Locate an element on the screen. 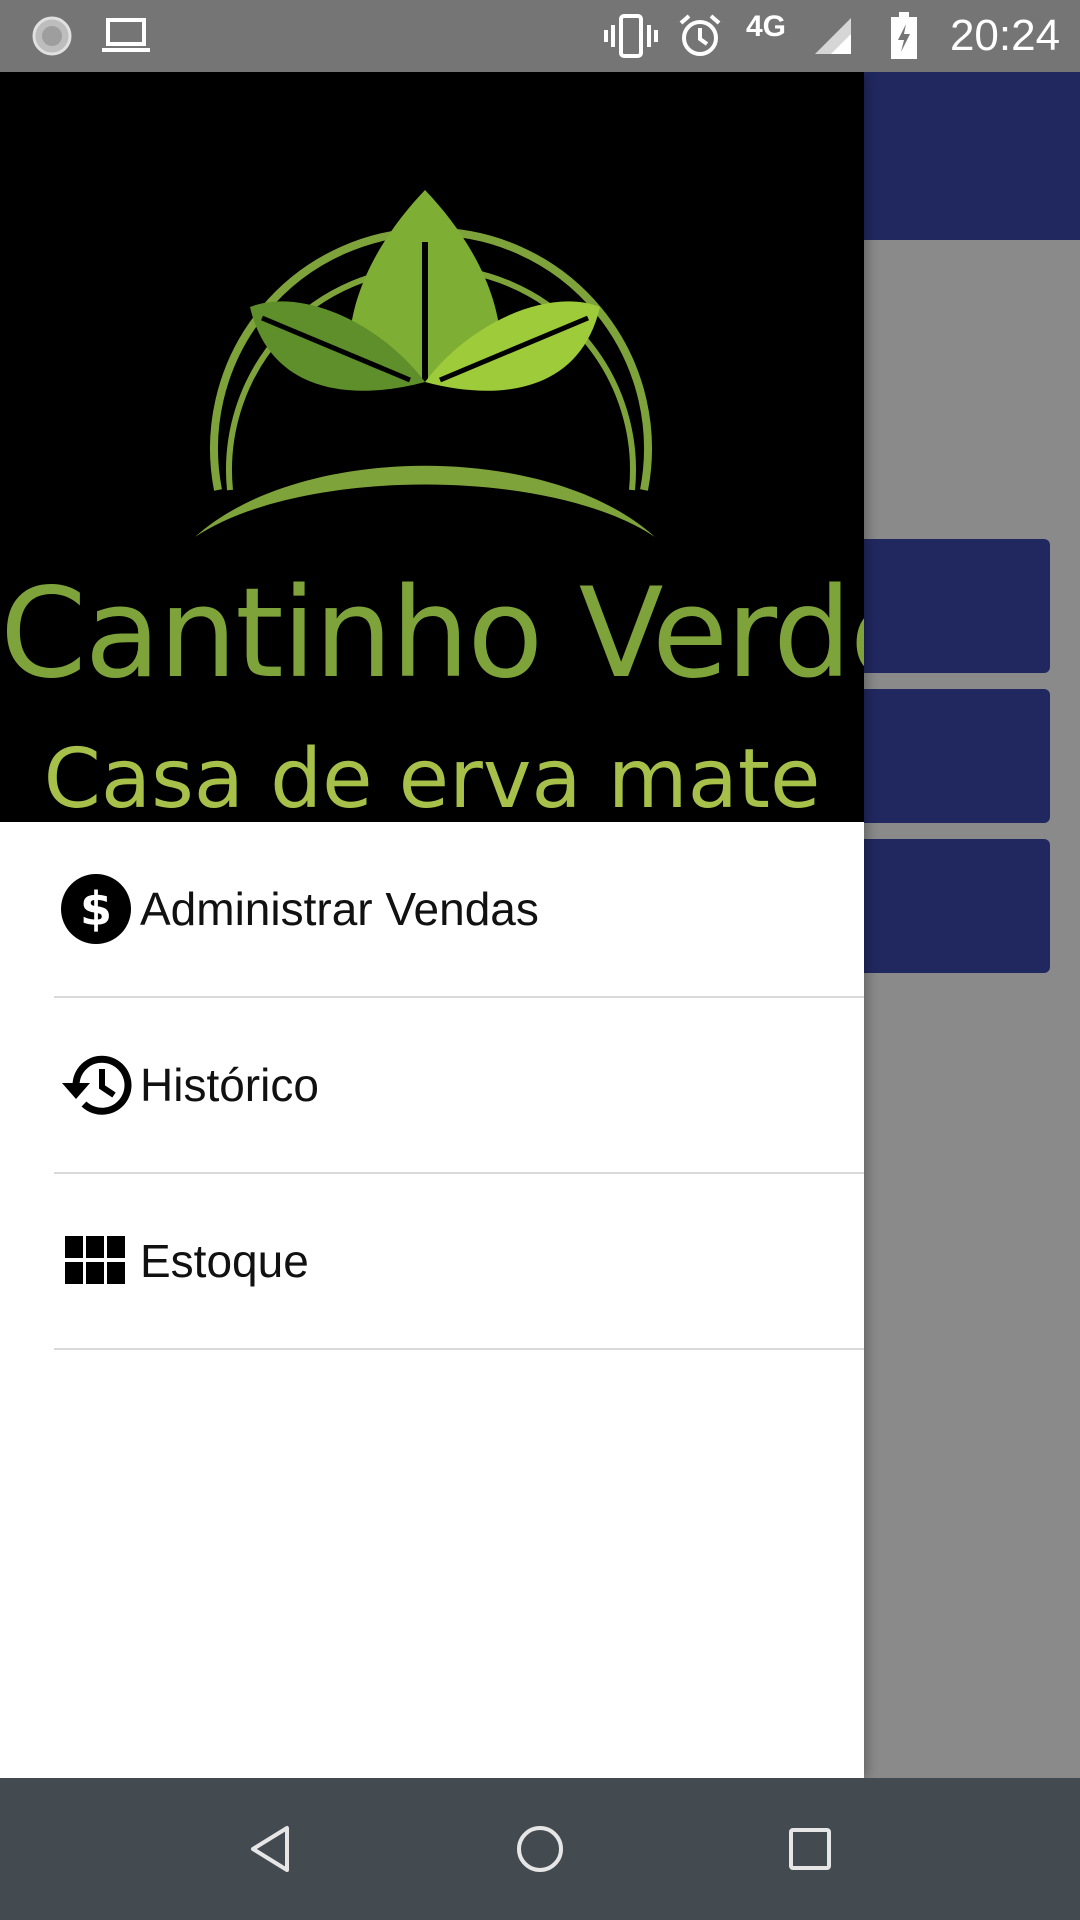 The height and width of the screenshot is (1920, 1080). home-button is located at coordinates (540, 1849).